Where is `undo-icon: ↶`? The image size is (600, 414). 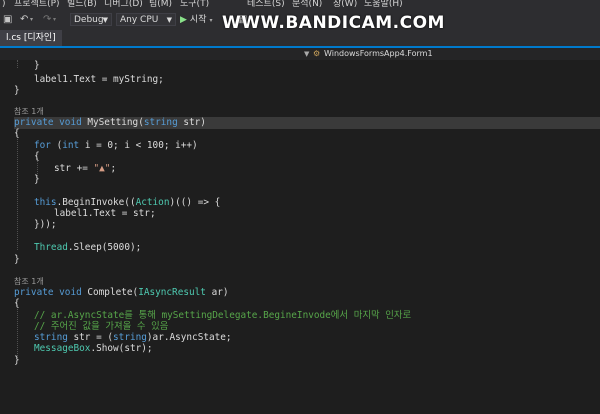 undo-icon: ↶ is located at coordinates (24, 20).